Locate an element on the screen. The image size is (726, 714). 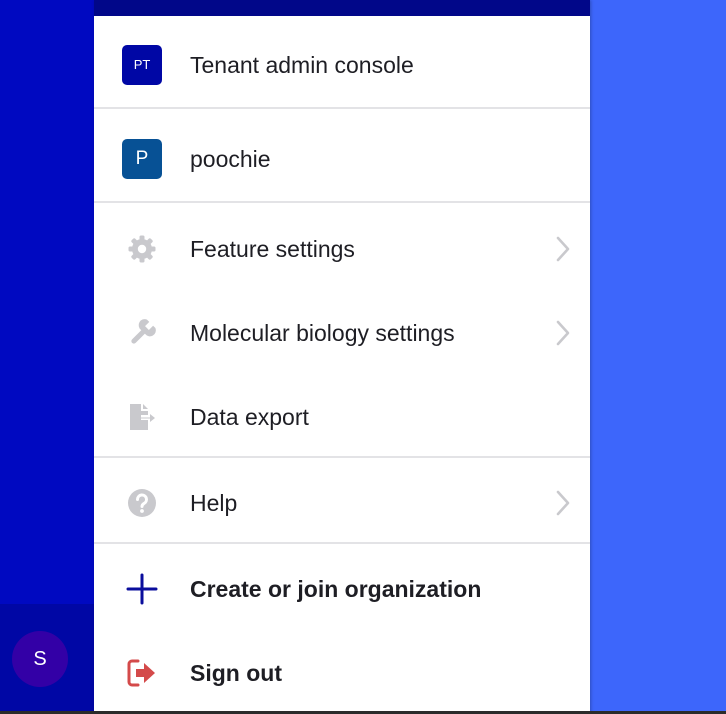
user-avatar-initial: S is located at coordinates (40, 659).